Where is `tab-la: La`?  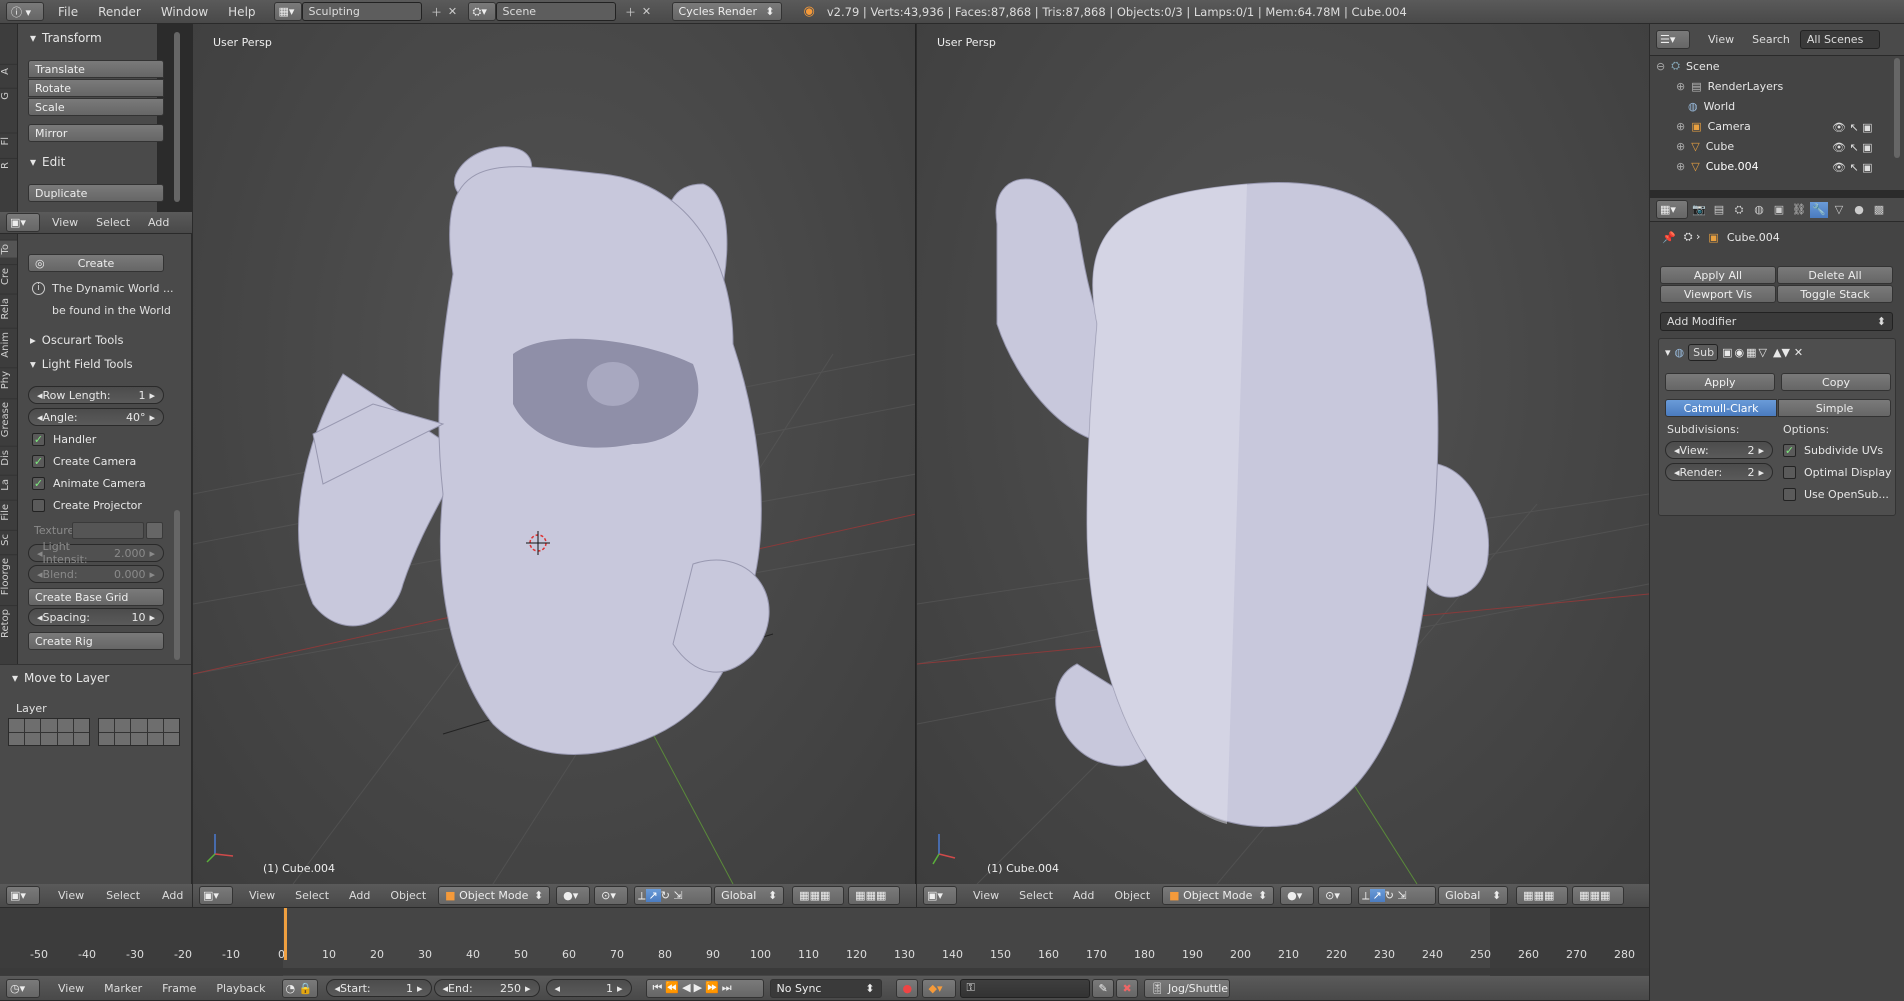
tab-la: La is located at coordinates (8, 484).